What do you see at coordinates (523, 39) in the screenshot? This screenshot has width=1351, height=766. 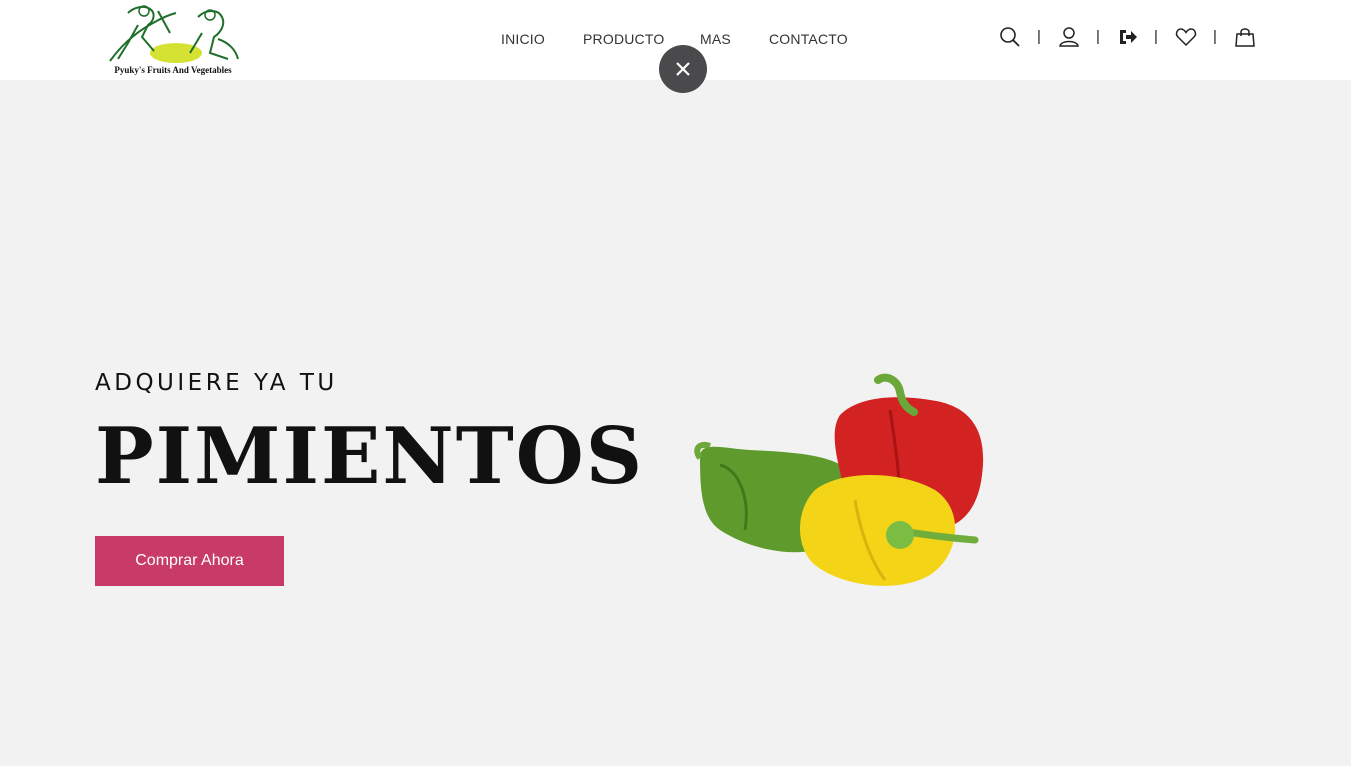 I see `nav-item-inicio: INICIO` at bounding box center [523, 39].